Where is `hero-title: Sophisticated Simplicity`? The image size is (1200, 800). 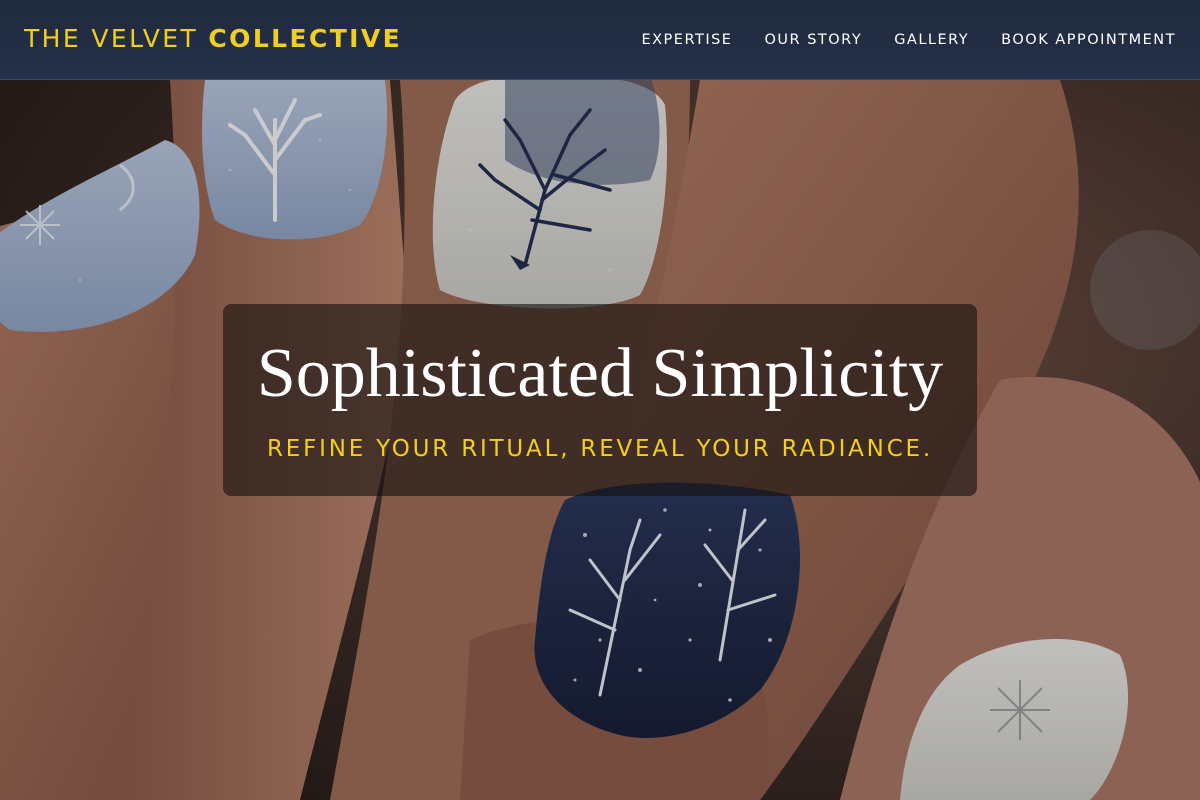
hero-title: Sophisticated Simplicity is located at coordinates (600, 373).